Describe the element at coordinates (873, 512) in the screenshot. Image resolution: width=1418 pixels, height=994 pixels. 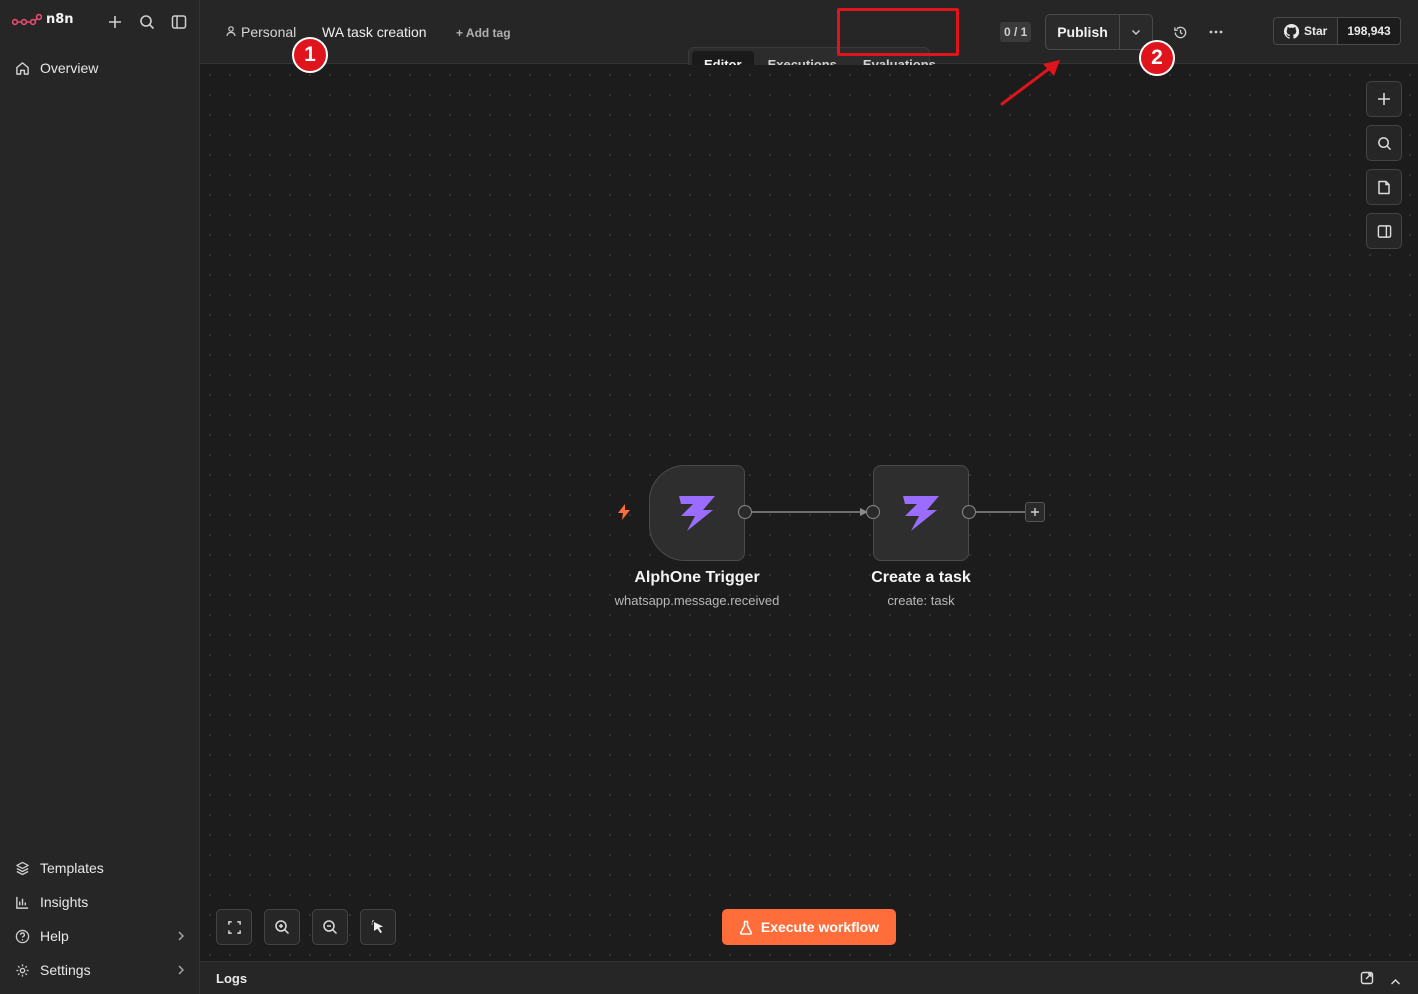
I see `node-input-handle` at that location.